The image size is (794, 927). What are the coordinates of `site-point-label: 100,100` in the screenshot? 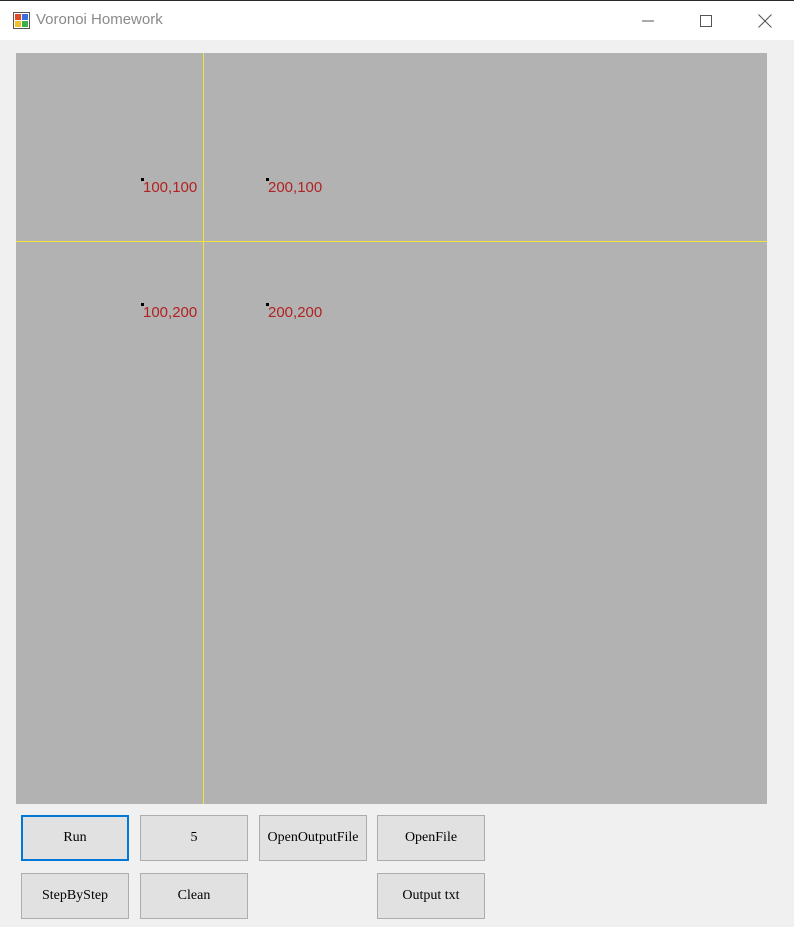 It's located at (170, 187).